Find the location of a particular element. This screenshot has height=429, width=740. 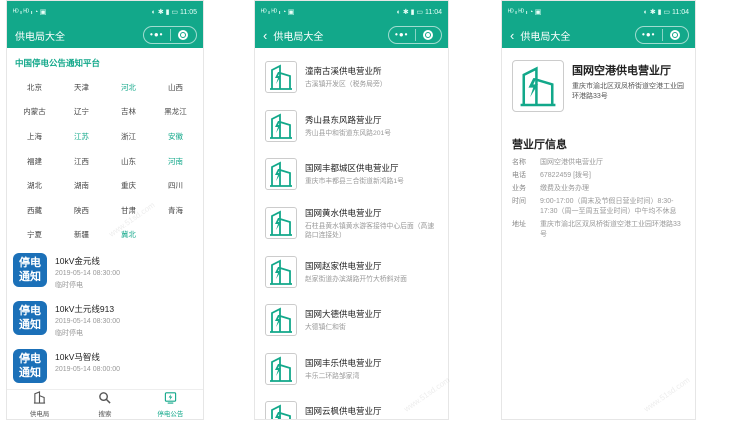

info-key: 业务 is located at coordinates (519, 188).